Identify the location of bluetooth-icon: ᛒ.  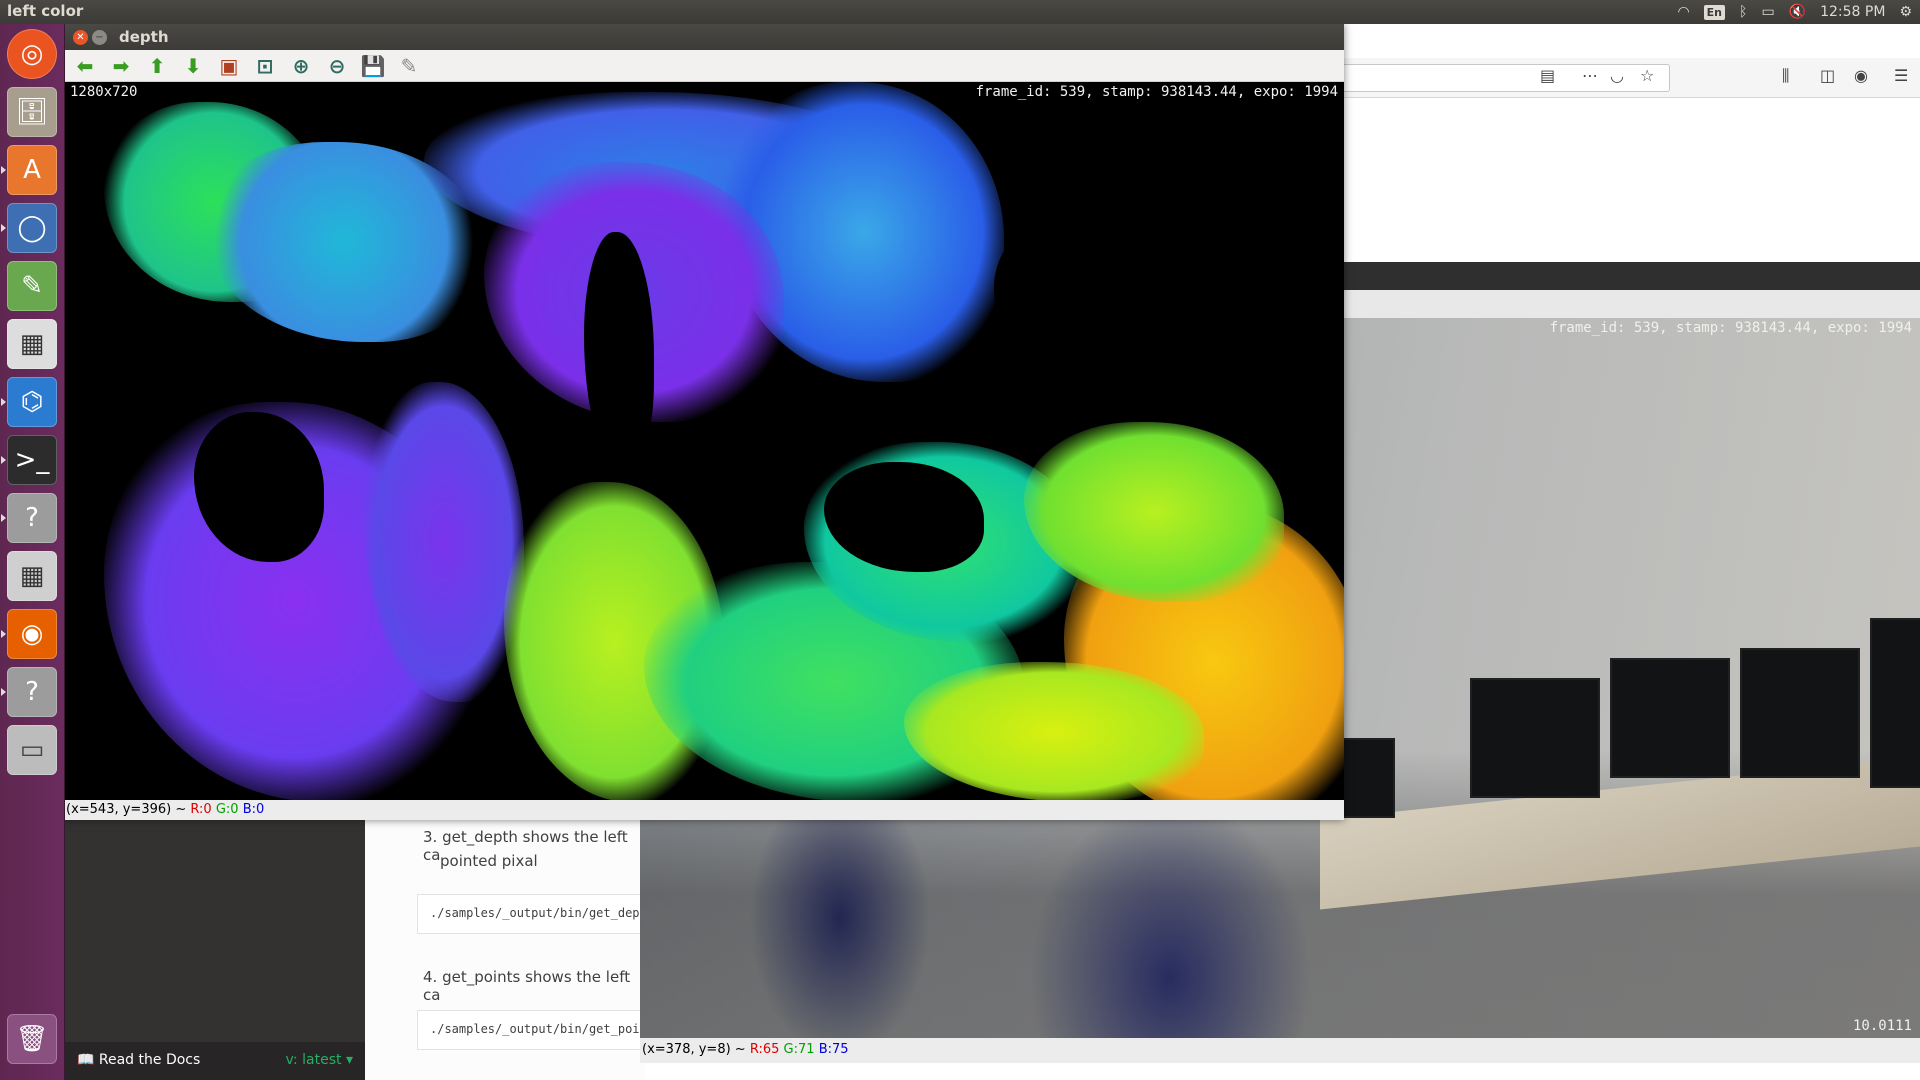
(1743, 12).